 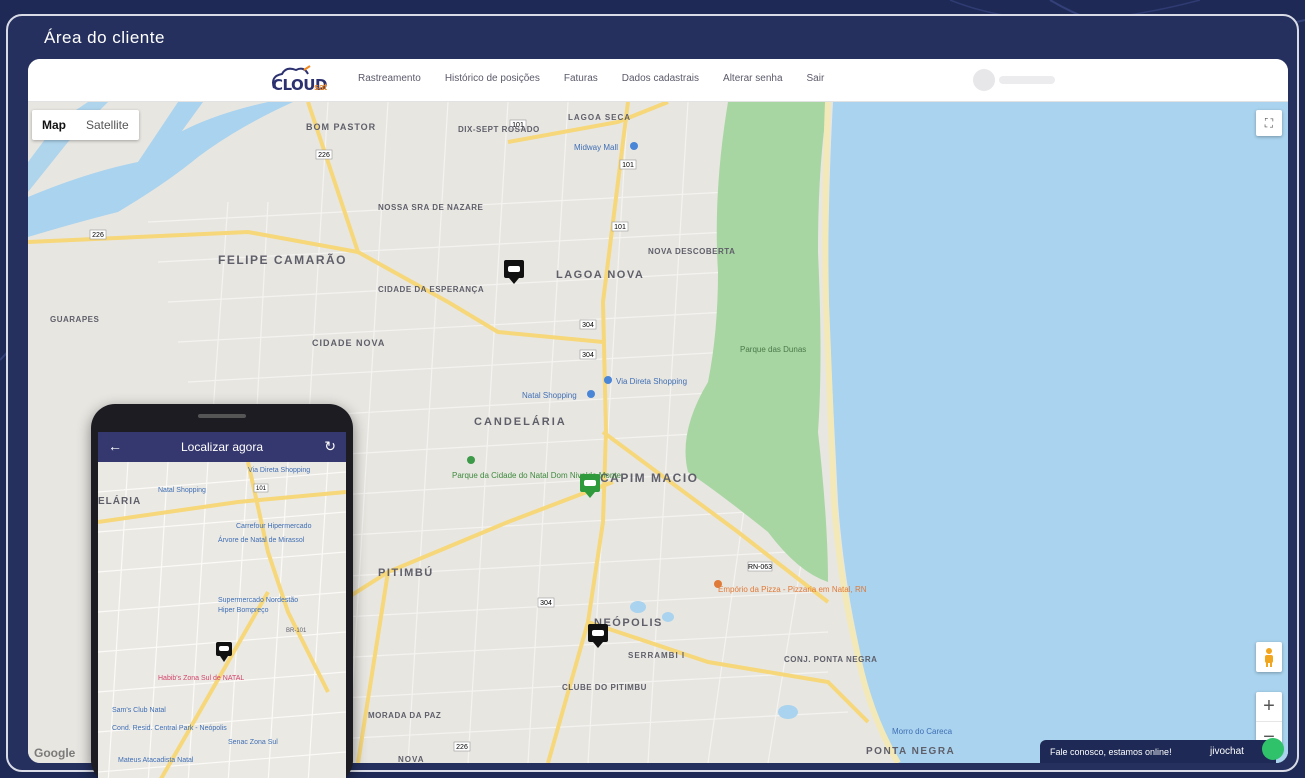 I want to click on nav-position-history: Histórico de posições, so click(x=492, y=78).